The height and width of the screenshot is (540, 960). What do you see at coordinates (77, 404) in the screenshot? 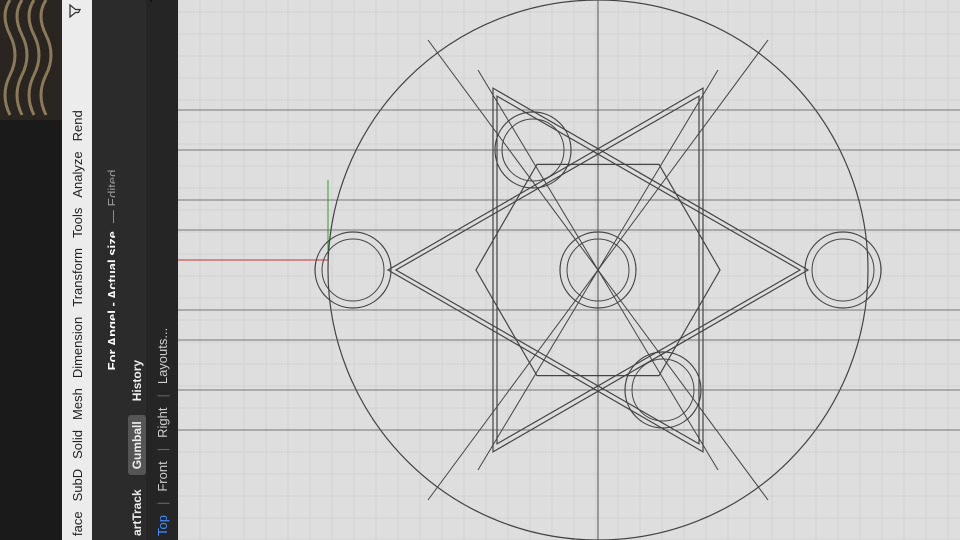
I see `menu-mesh: Mesh` at bounding box center [77, 404].